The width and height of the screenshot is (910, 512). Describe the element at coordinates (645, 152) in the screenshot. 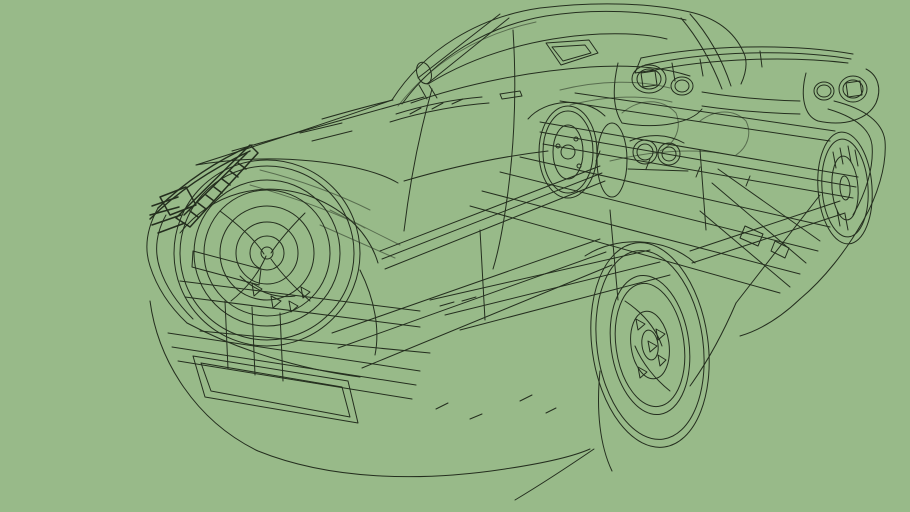

I see `exhaust-left-inner` at that location.